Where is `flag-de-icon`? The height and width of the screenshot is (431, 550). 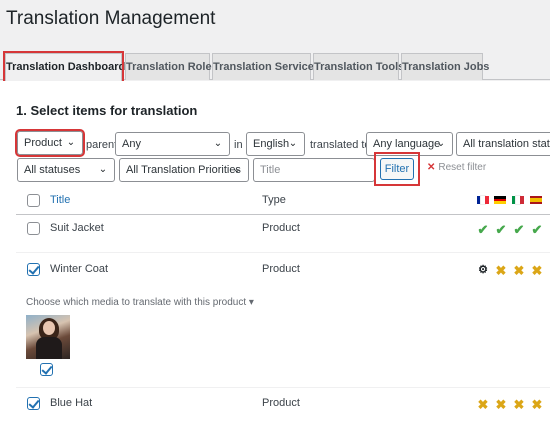
flag-de-icon is located at coordinates (500, 200).